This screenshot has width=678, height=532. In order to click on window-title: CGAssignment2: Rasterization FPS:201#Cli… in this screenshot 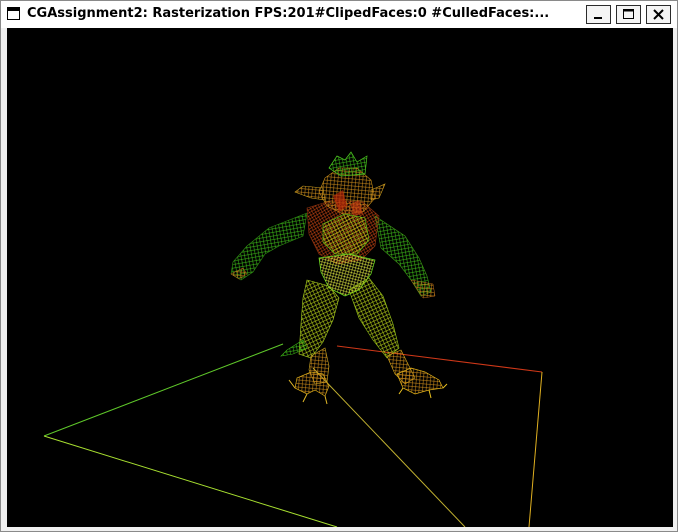, I will do `click(288, 13)`.